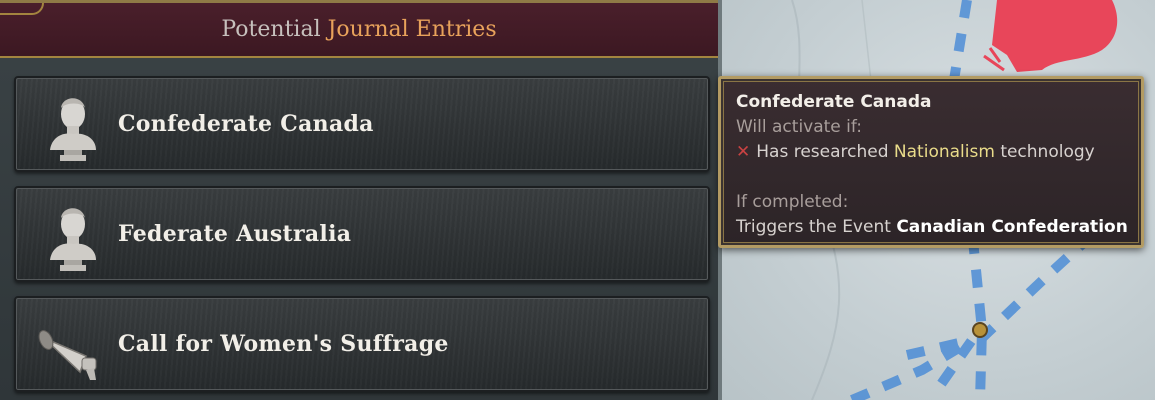  Describe the element at coordinates (834, 102) in the screenshot. I see `tooltip-title: Confederate Canada` at that location.